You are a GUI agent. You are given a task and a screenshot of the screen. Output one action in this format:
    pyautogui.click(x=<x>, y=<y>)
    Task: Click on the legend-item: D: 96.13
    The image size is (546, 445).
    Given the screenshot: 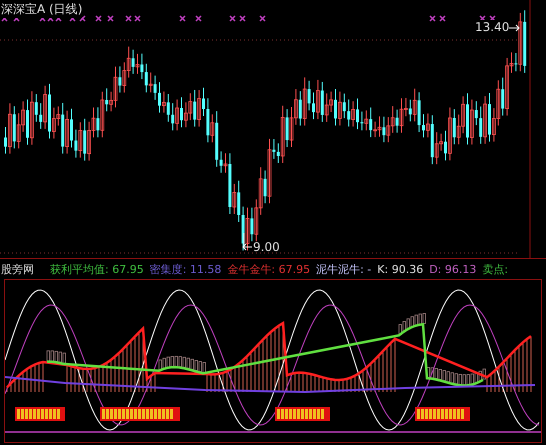 What is the action you would take?
    pyautogui.click(x=452, y=269)
    